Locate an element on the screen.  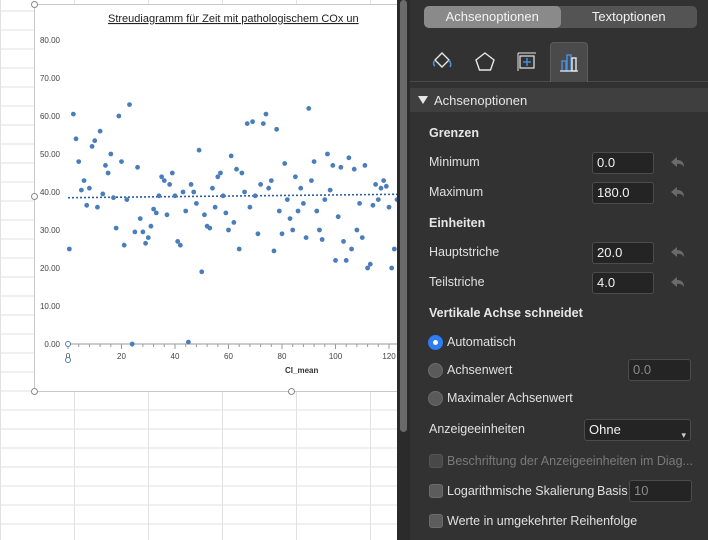
fill-line-tab is located at coordinates (443, 62).